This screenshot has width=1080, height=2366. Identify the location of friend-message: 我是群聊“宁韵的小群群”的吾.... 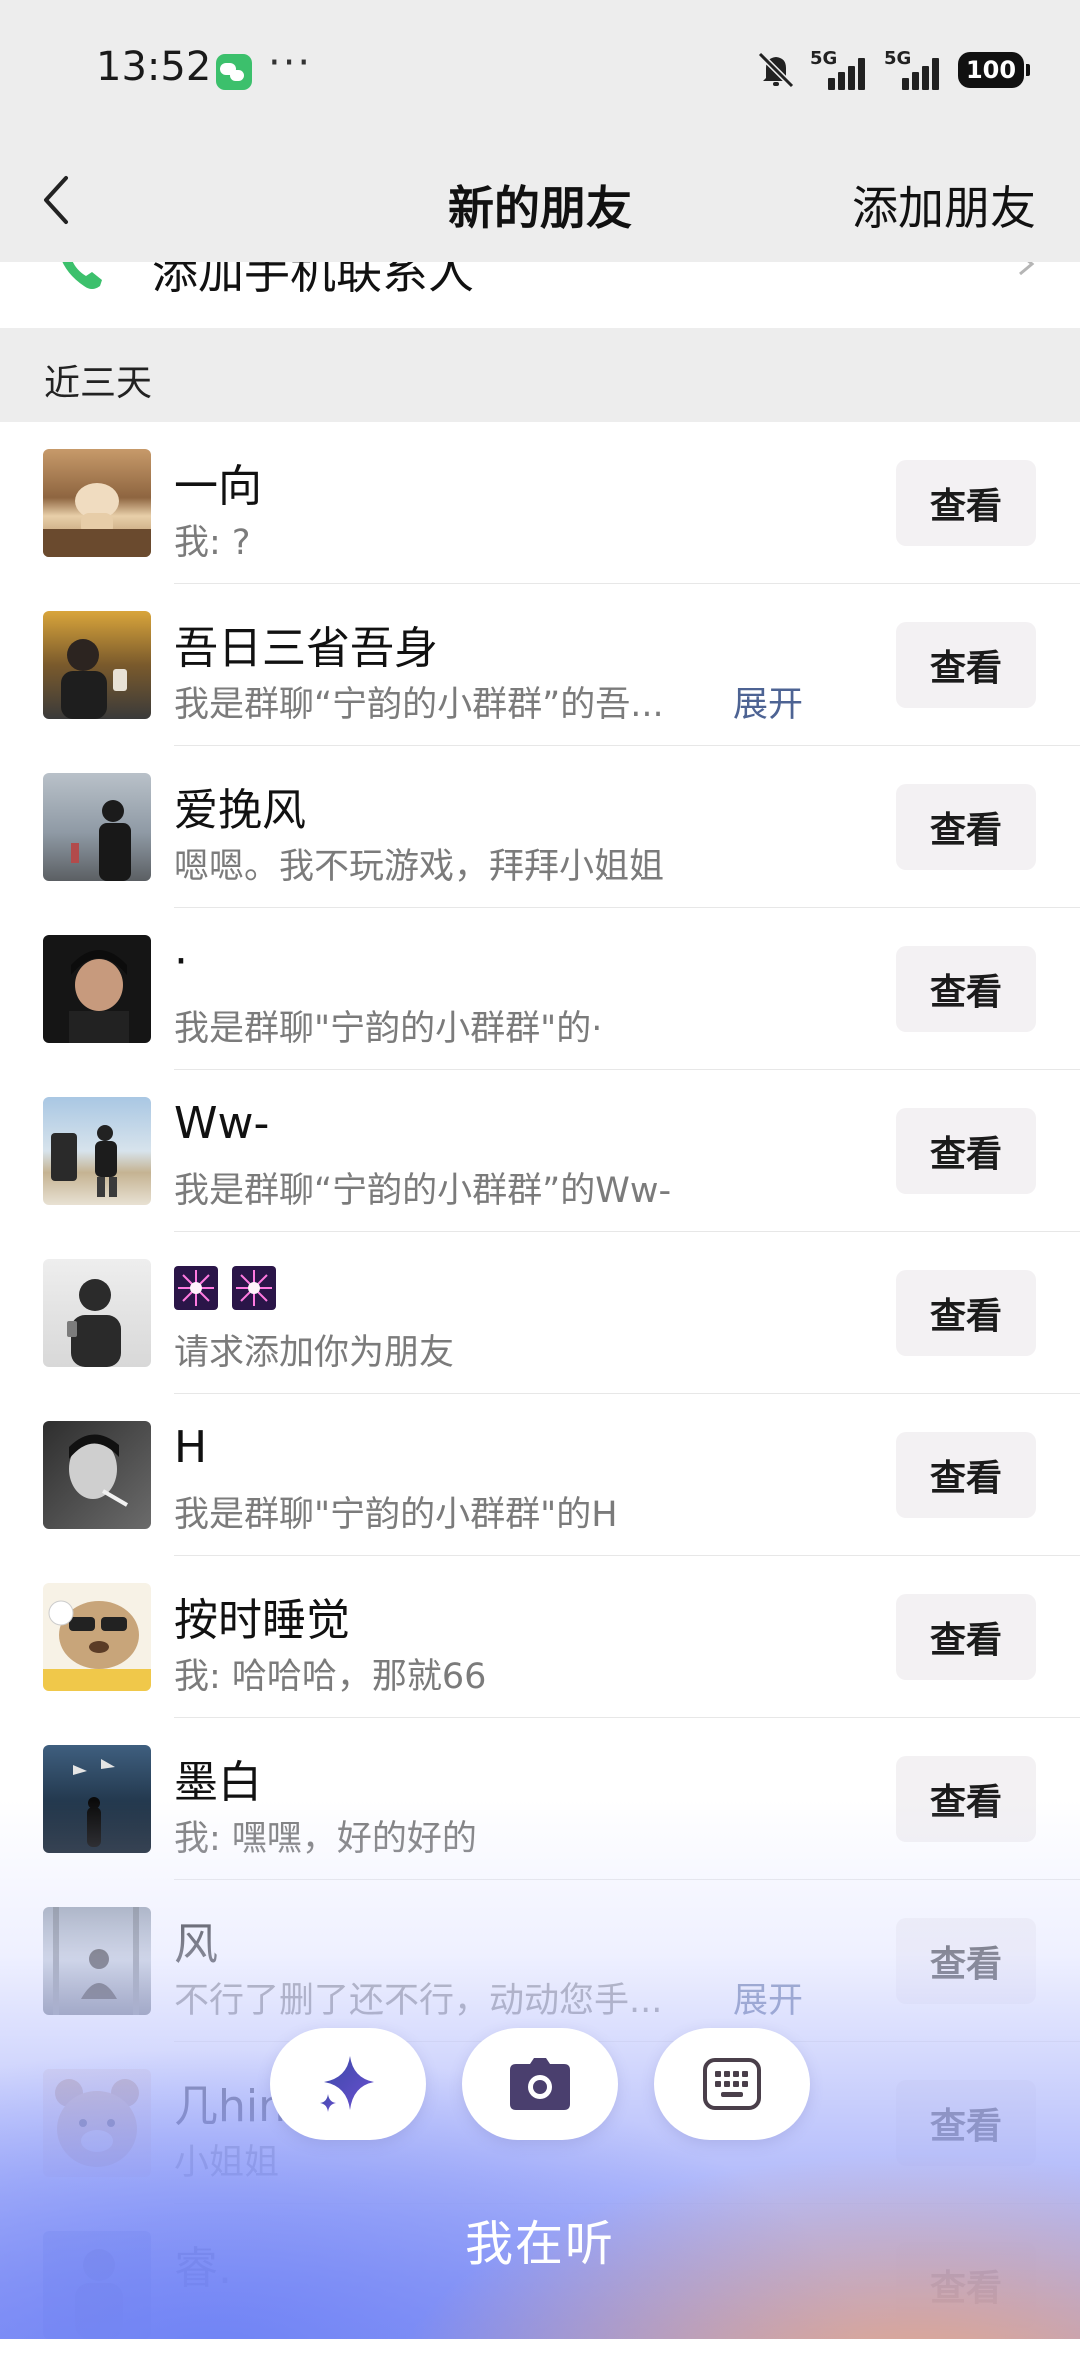
(419, 705).